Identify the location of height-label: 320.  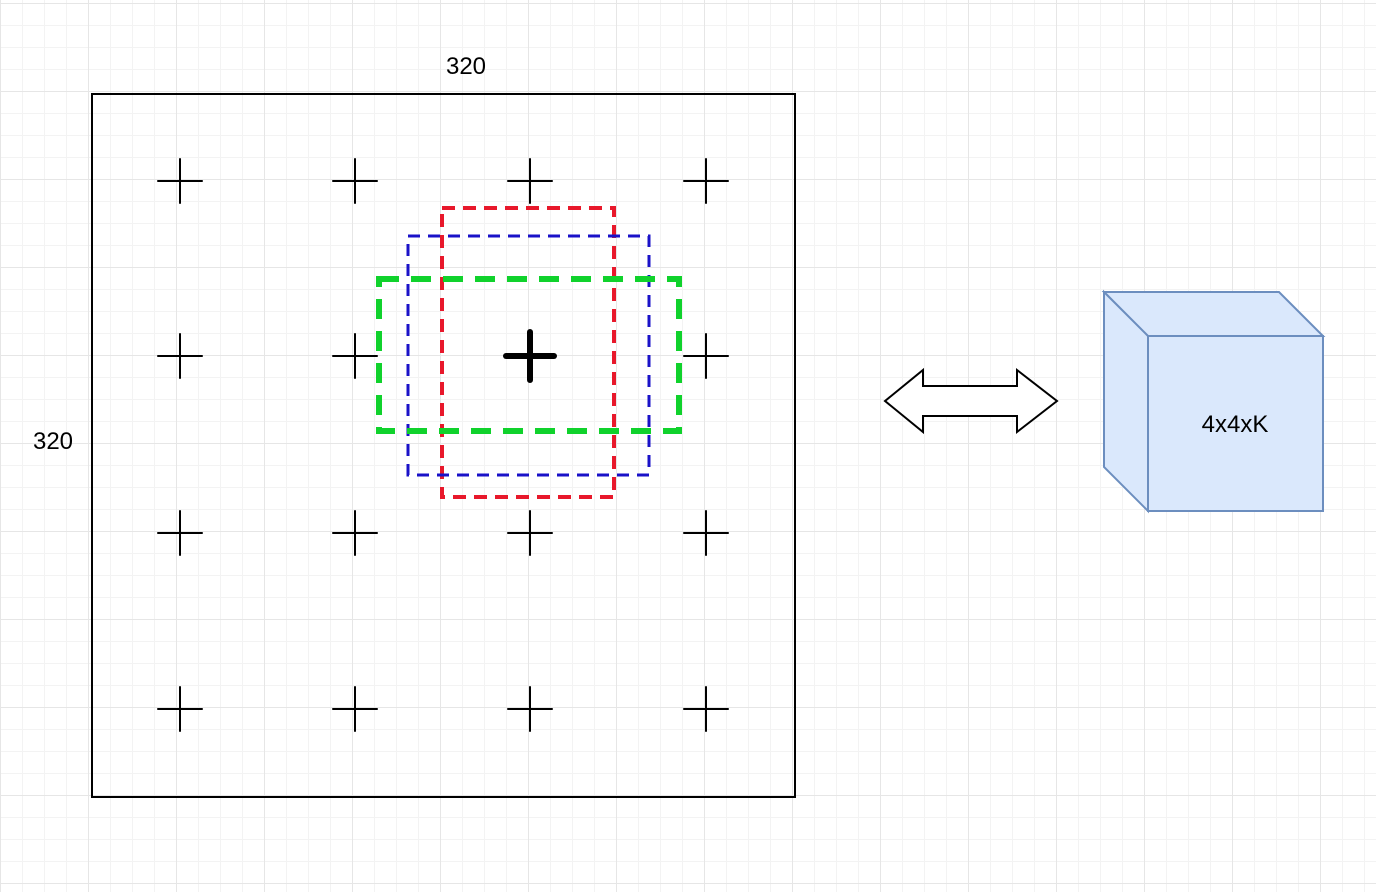
(53, 441).